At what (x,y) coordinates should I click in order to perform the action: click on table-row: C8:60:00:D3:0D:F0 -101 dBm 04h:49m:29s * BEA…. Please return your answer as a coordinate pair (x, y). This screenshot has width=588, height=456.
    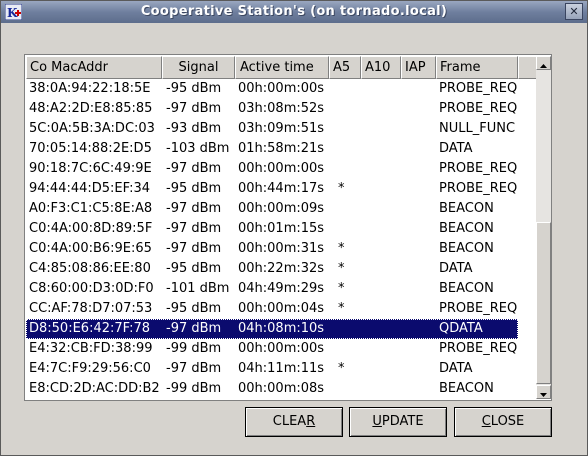
    Looking at the image, I should click on (272, 289).